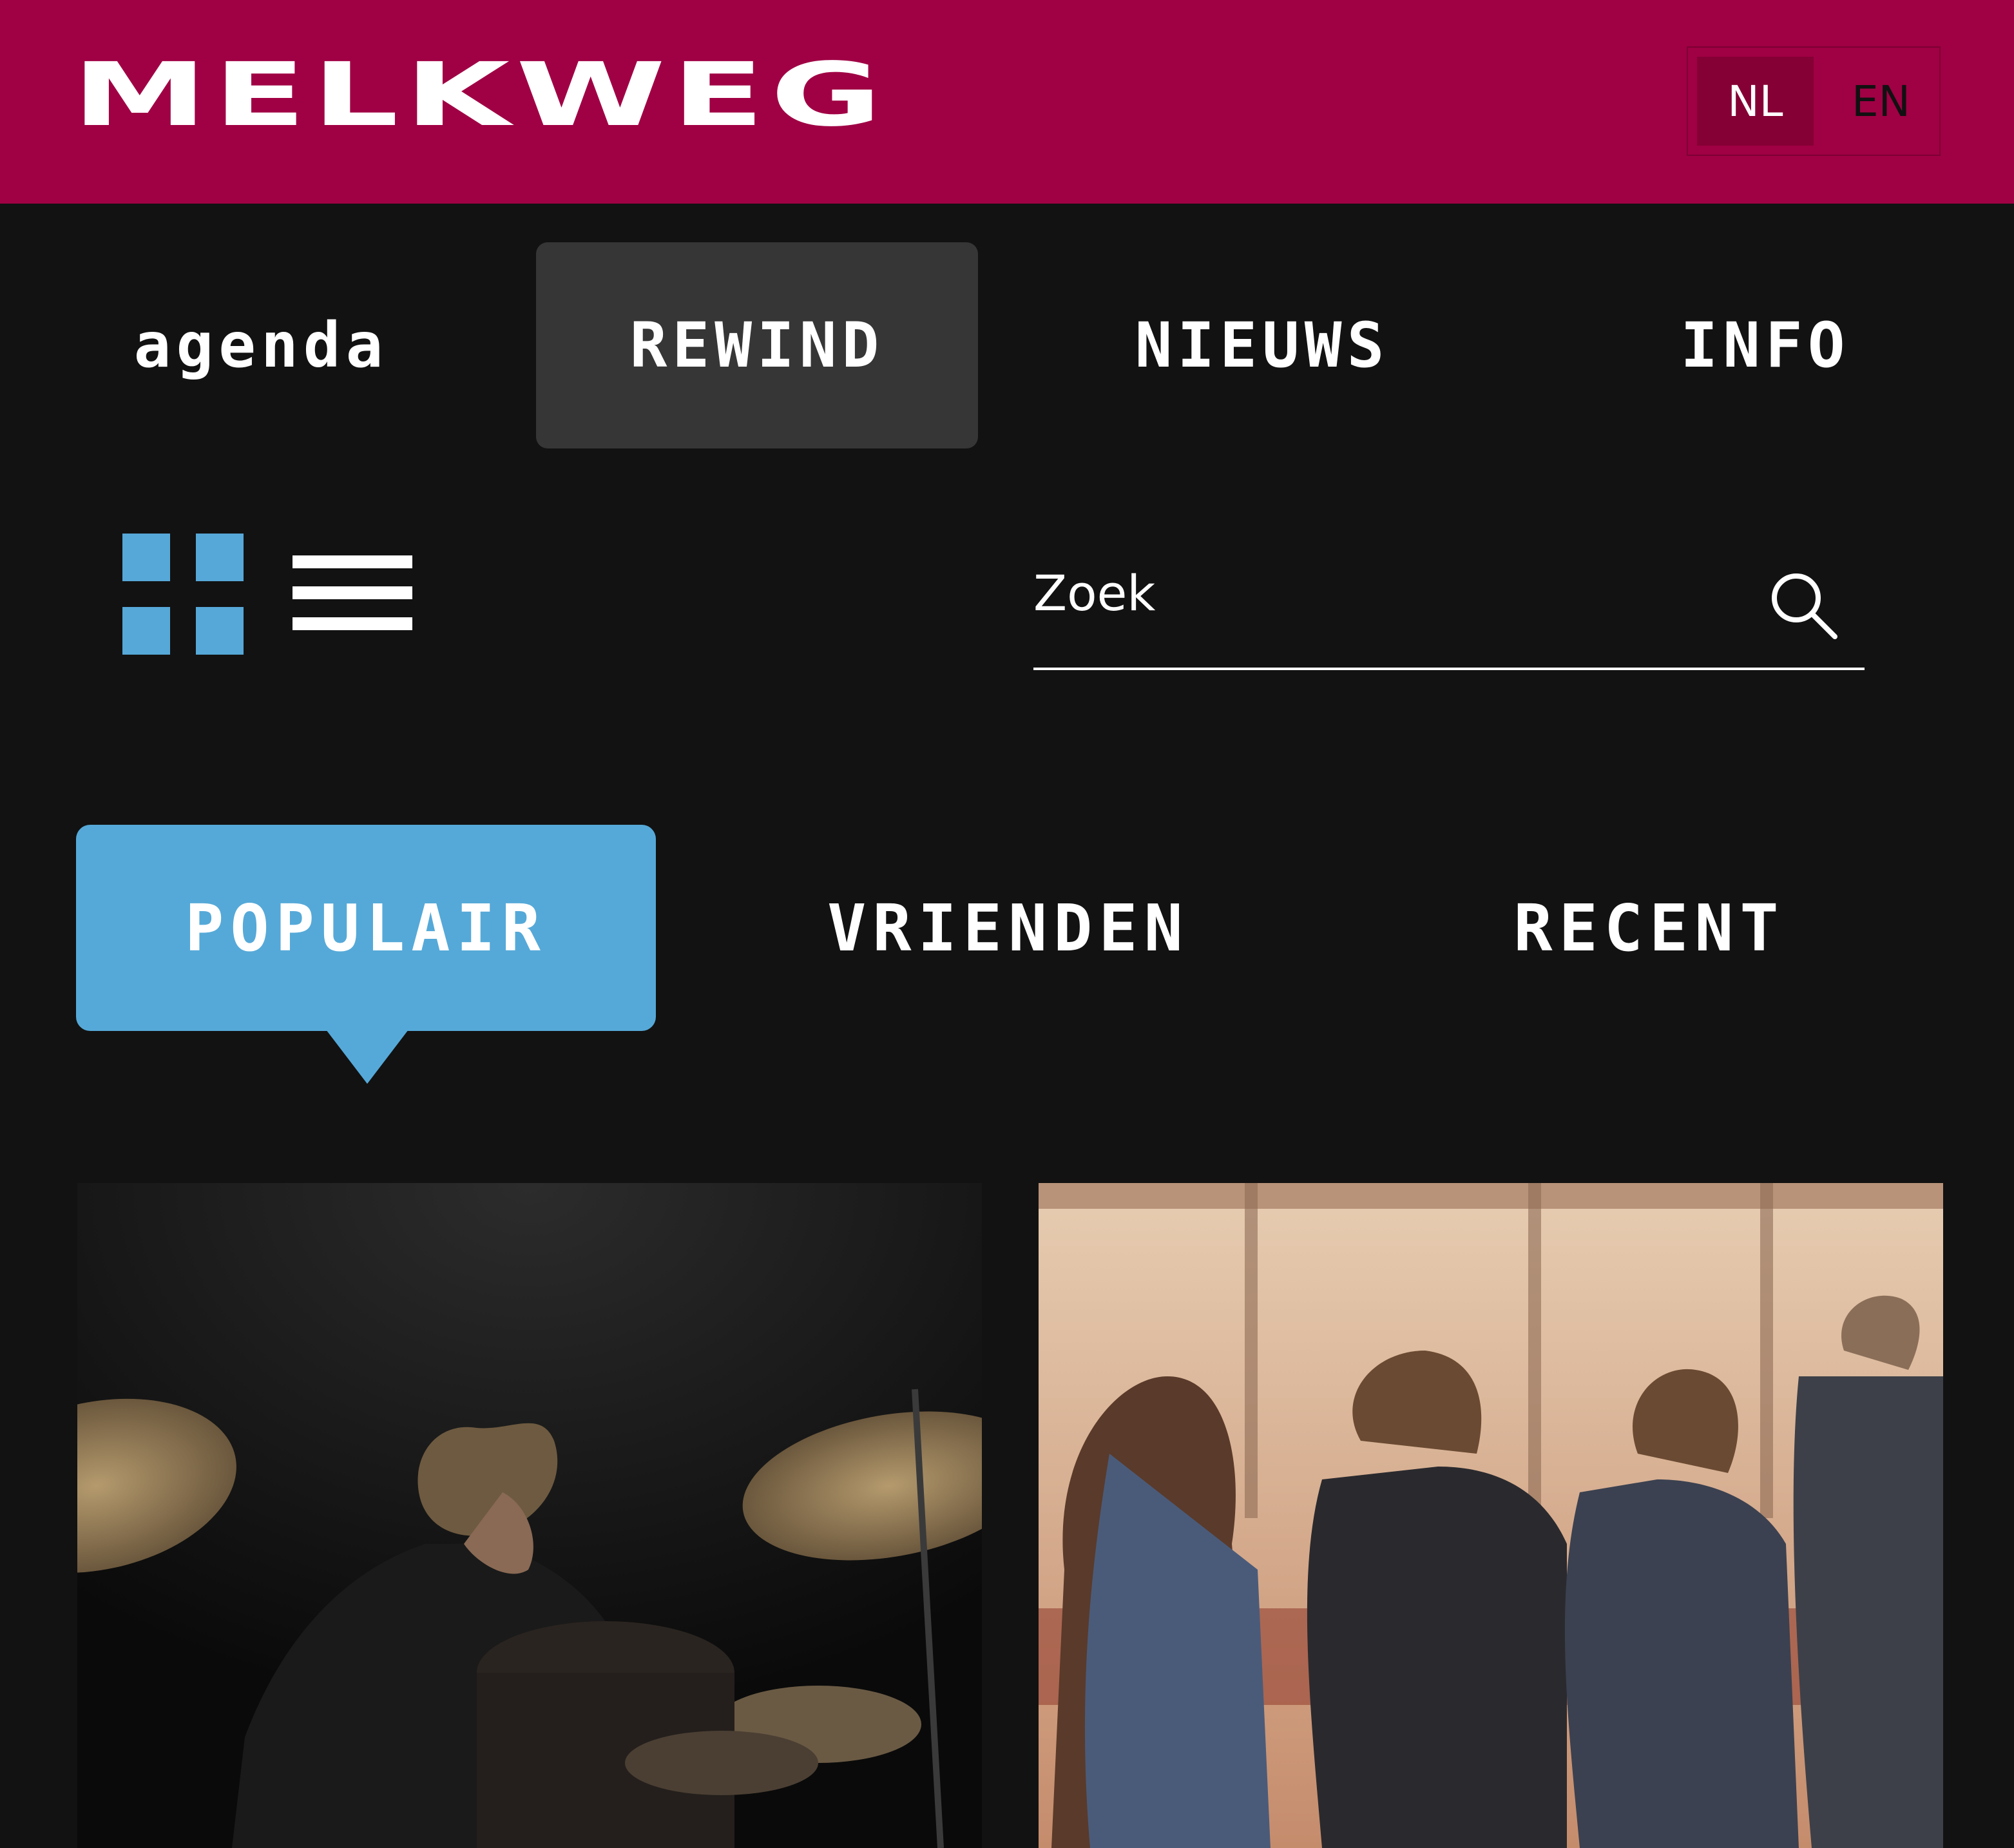 The width and height of the screenshot is (2014, 1848). What do you see at coordinates (261, 345) in the screenshot?
I see `nav-item-agenda: agenda` at bounding box center [261, 345].